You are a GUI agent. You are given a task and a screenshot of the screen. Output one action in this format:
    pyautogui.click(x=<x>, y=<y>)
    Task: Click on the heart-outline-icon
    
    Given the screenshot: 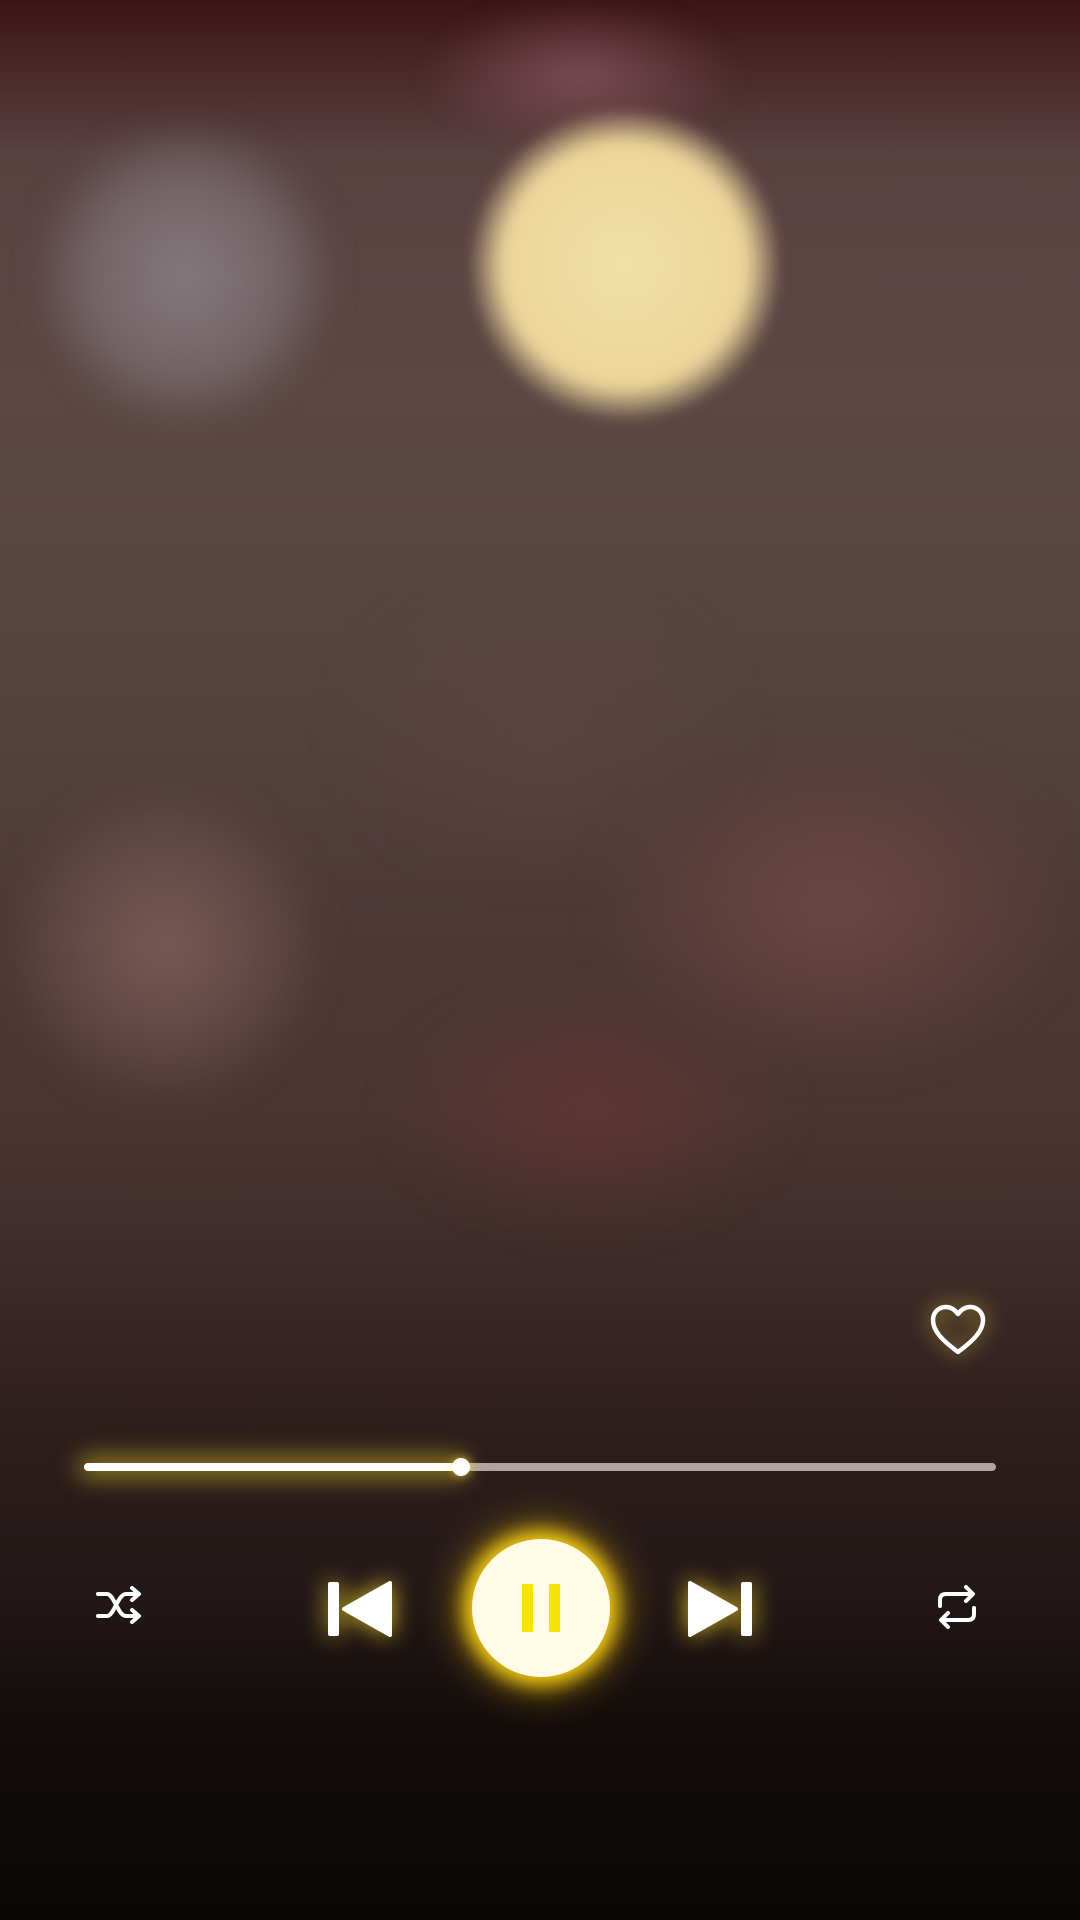 What is the action you would take?
    pyautogui.click(x=958, y=1329)
    